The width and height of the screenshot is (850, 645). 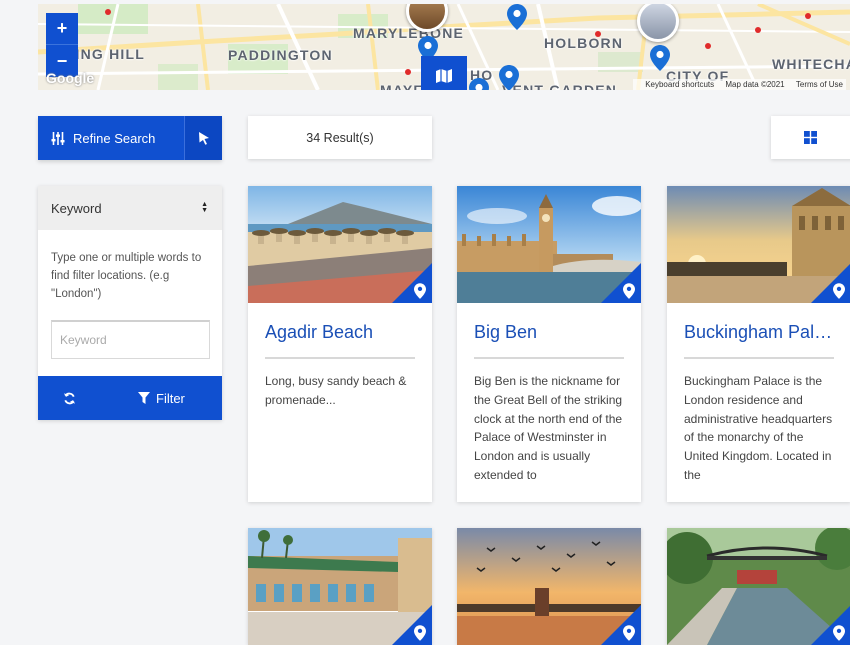 I want to click on zoom-in-button: +, so click(x=62, y=29).